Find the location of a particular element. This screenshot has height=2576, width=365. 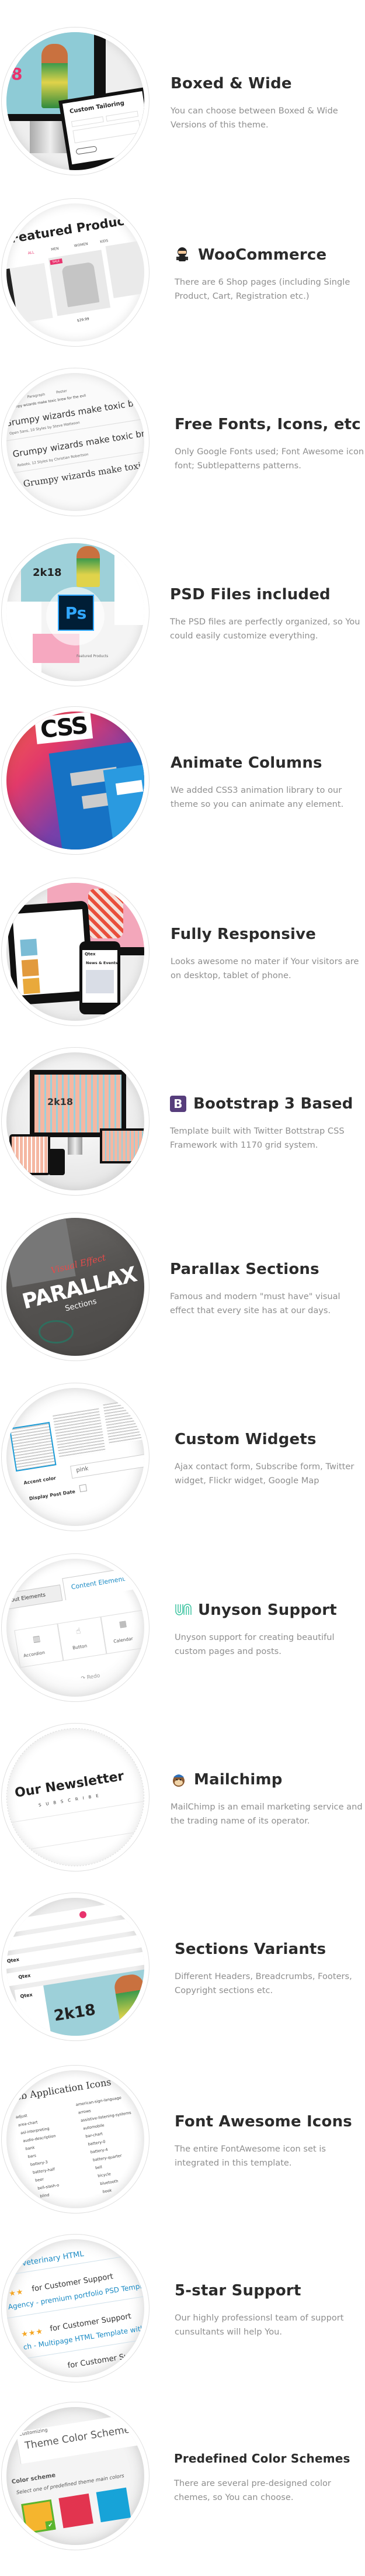

check-icon: ✔ is located at coordinates (50, 2525).